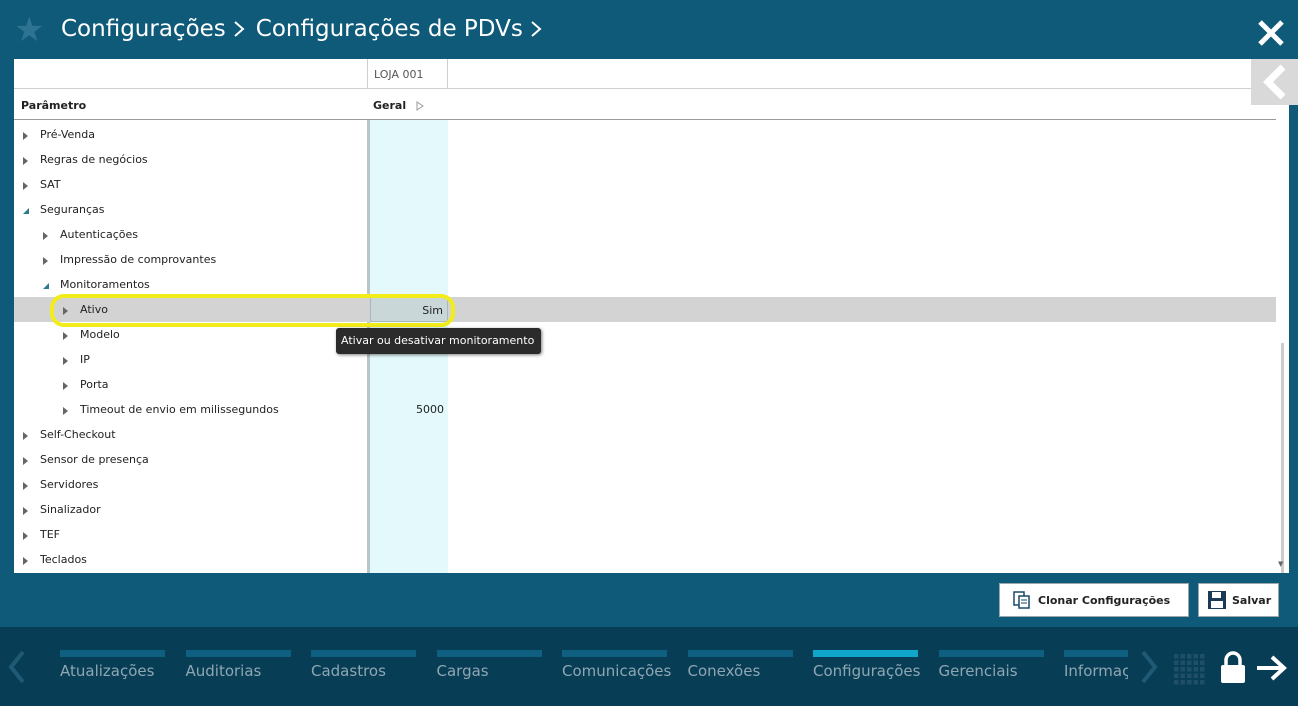 Image resolution: width=1298 pixels, height=706 pixels. I want to click on logout-arrow-icon, so click(1272, 668).